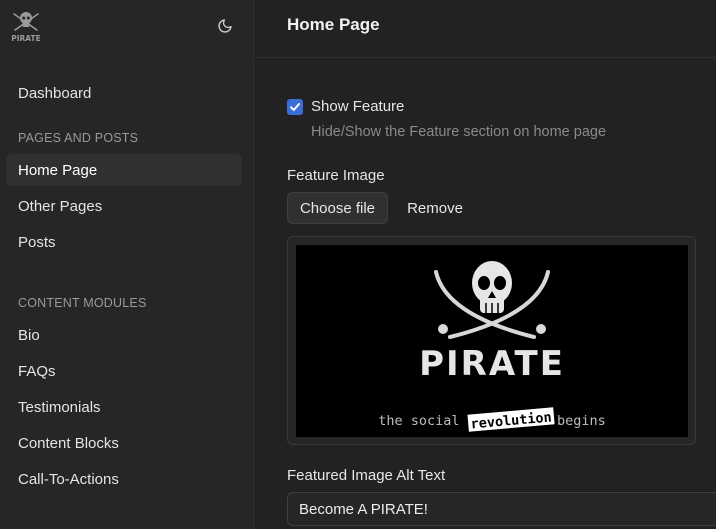 The image size is (716, 529). I want to click on moon-icon, so click(225, 26).